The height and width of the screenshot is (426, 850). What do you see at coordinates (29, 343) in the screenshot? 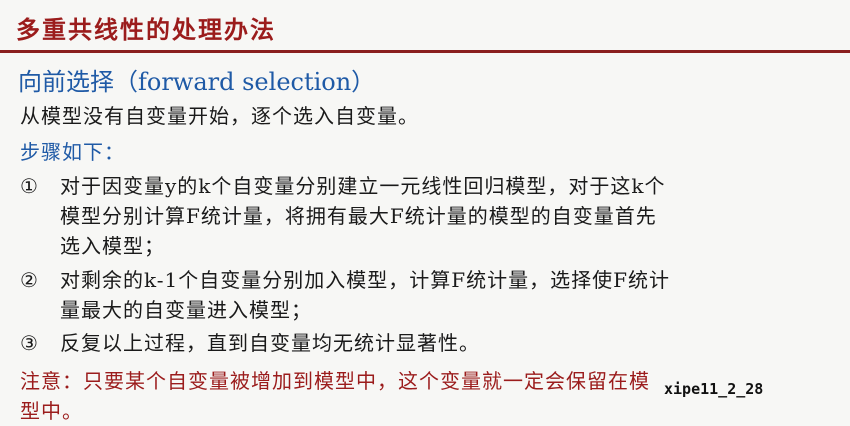
I see `step-number: ③` at bounding box center [29, 343].